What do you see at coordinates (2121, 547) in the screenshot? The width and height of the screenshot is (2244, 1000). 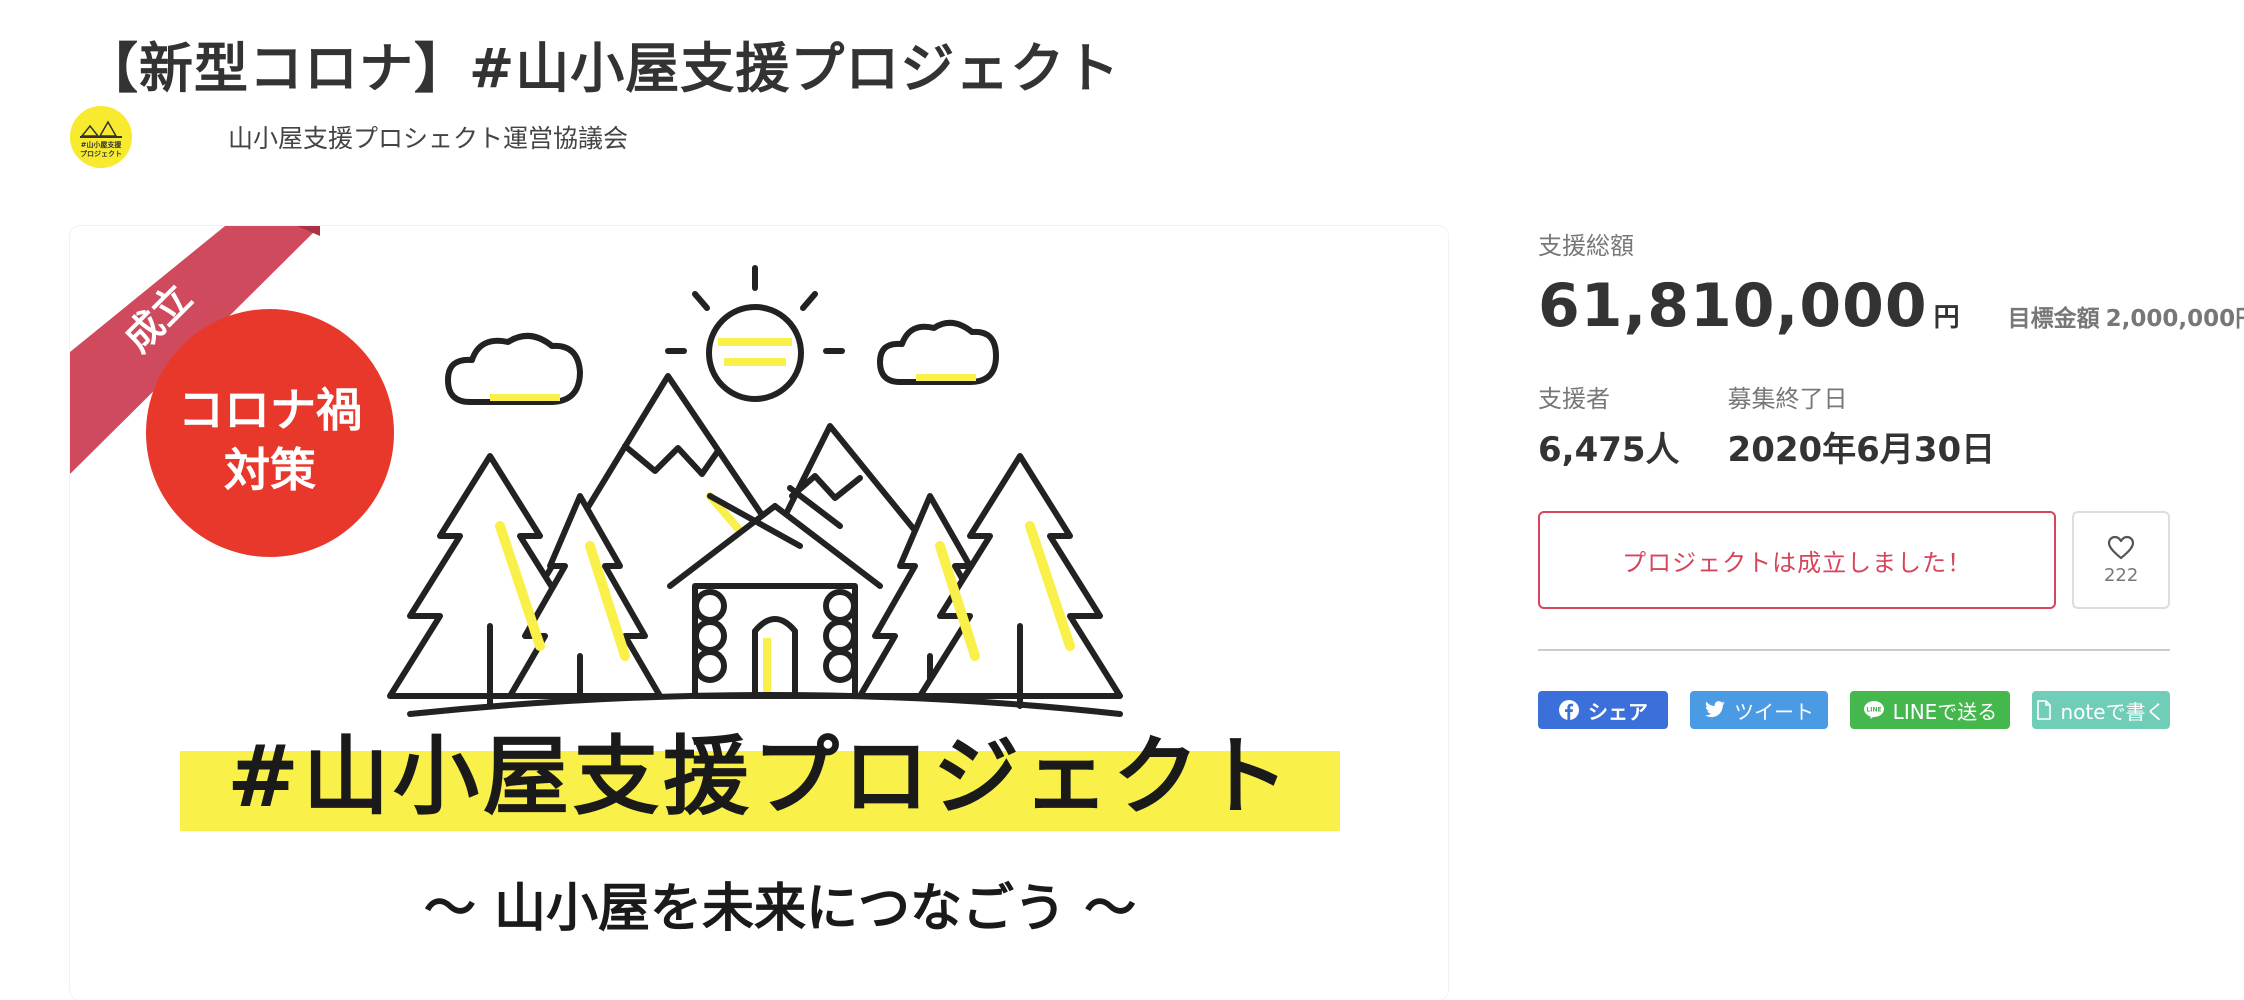 I see `heart-icon` at bounding box center [2121, 547].